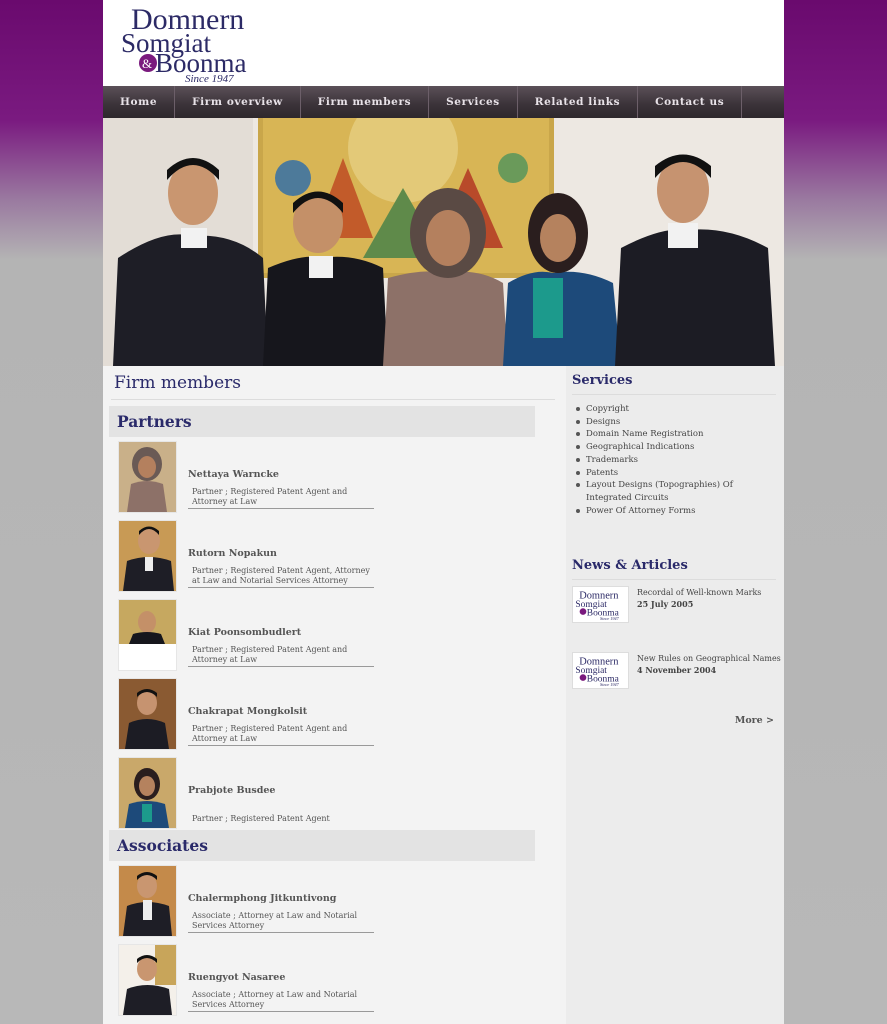  I want to click on partners-heading: Partners, so click(322, 421).